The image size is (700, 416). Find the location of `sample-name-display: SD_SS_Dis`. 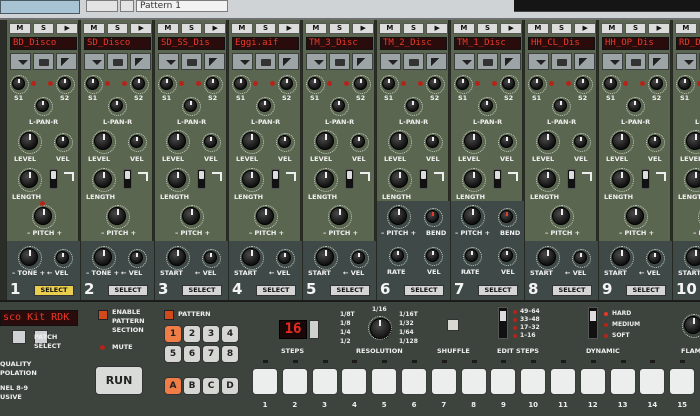

sample-name-display: SD_SS_Dis is located at coordinates (191, 43).